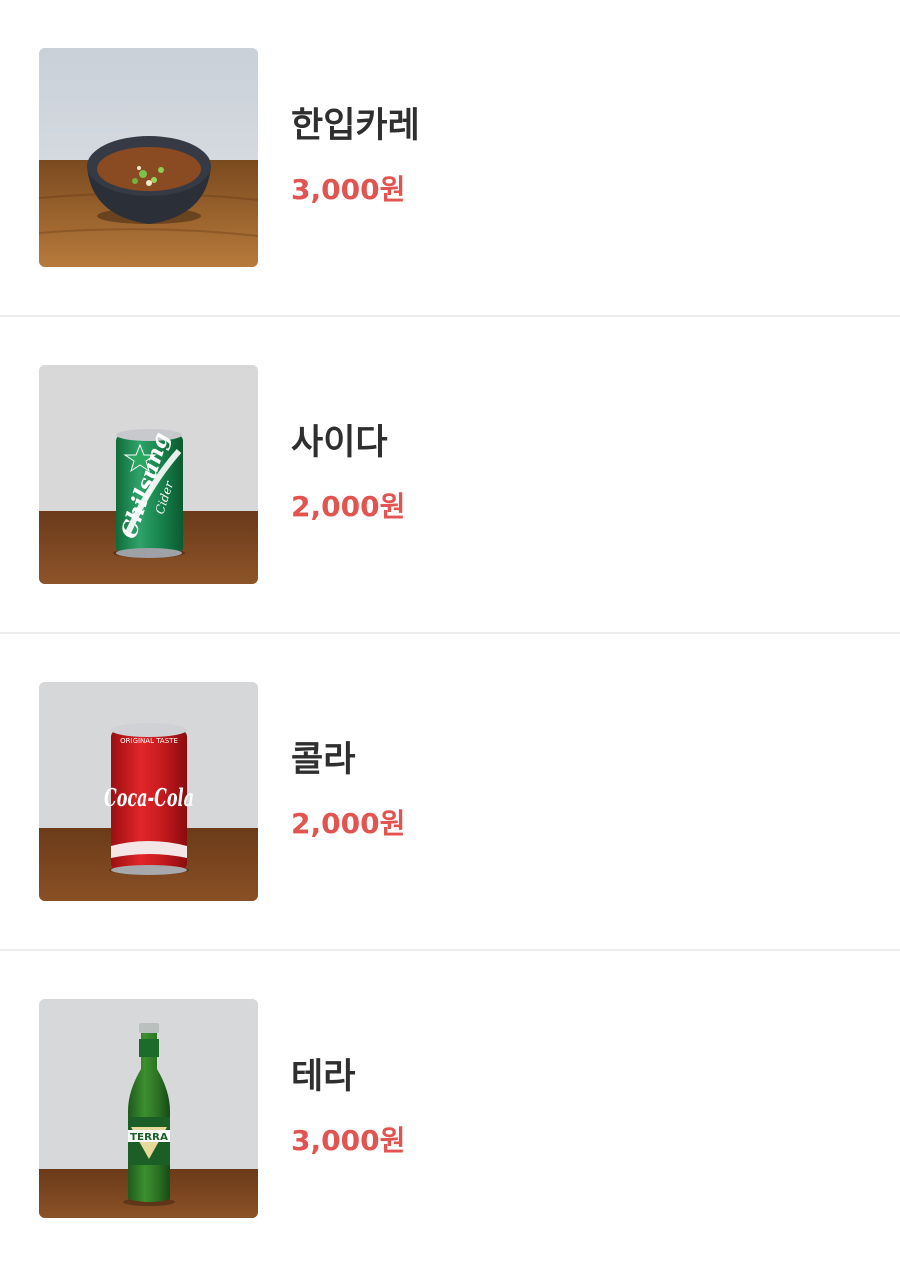  Describe the element at coordinates (339, 443) in the screenshot. I see `menu-item-name: 사이다` at that location.